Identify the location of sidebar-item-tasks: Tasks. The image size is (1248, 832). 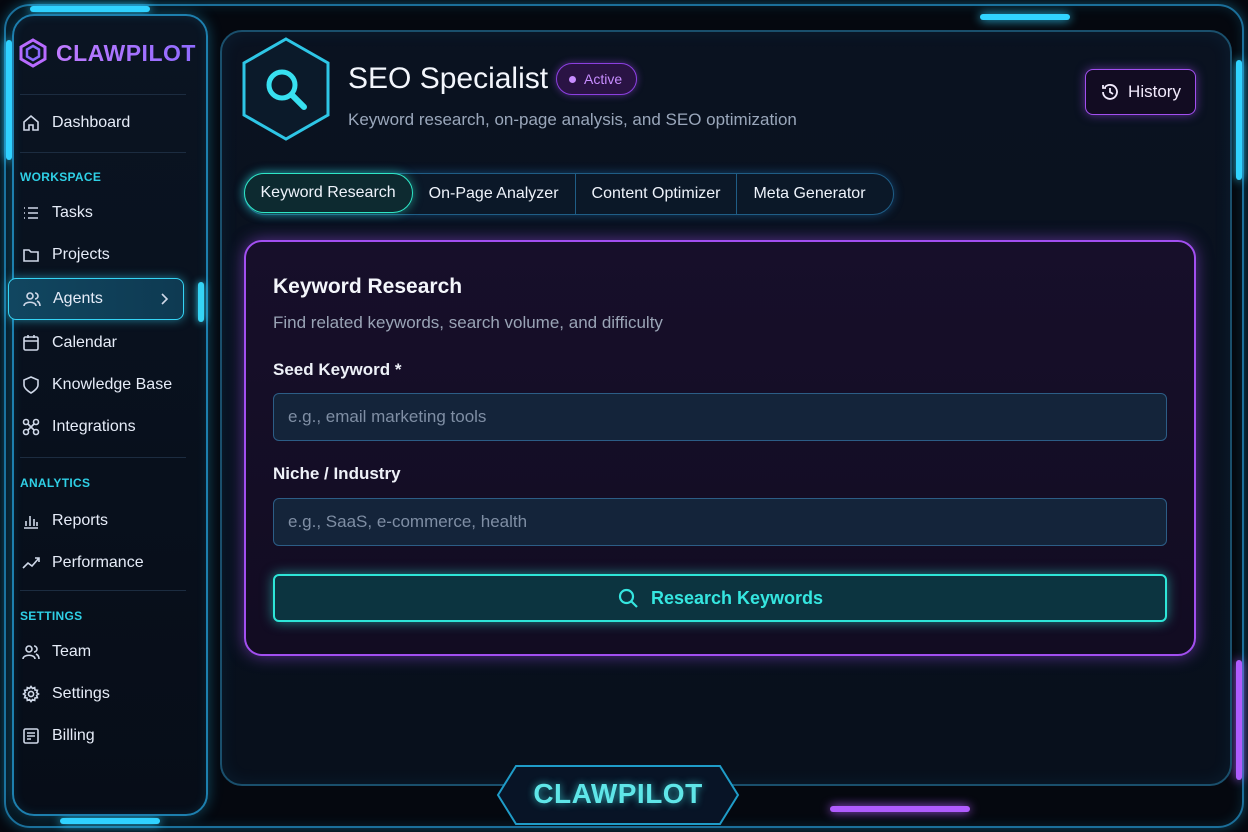
(96, 213).